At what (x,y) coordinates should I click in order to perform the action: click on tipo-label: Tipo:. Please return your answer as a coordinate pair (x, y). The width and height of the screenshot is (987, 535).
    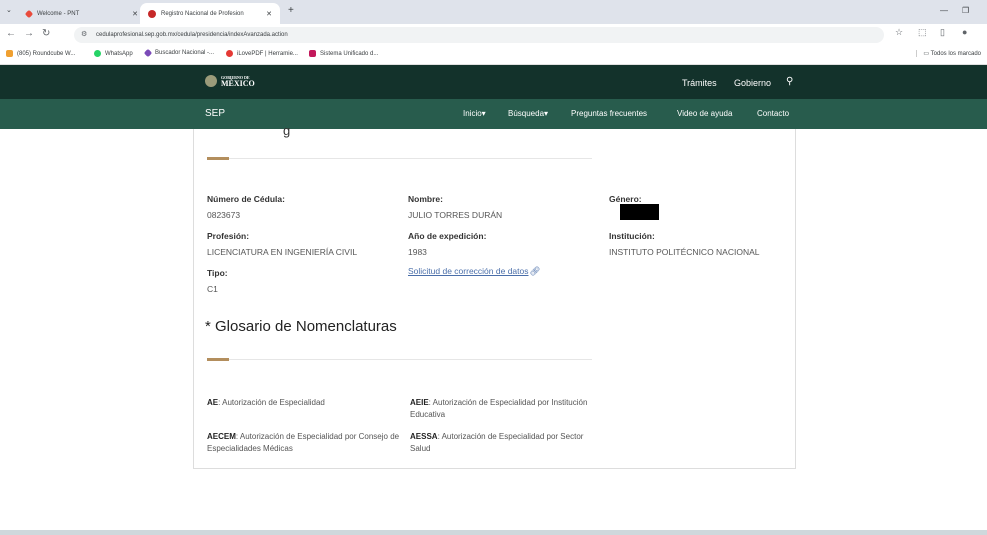
    Looking at the image, I should click on (217, 273).